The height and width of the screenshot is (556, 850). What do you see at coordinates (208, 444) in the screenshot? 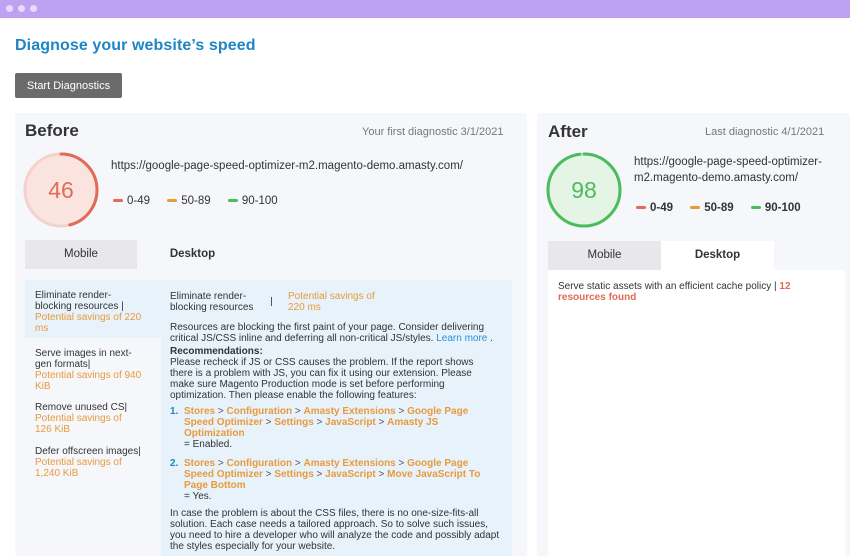
I see `step-1-value: = Enabled.` at bounding box center [208, 444].